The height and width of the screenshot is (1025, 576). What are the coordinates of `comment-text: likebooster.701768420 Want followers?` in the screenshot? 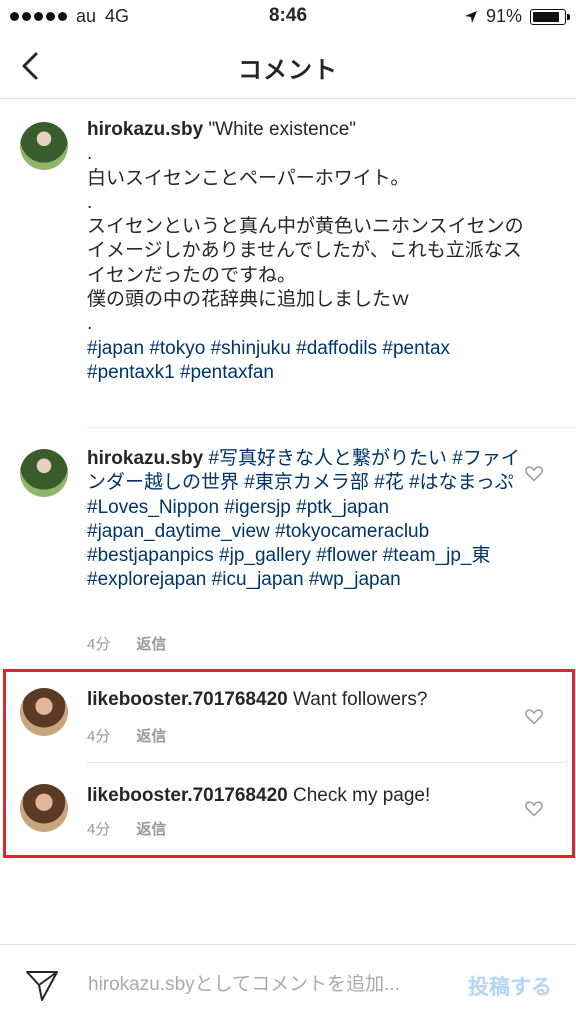 It's located at (307, 700).